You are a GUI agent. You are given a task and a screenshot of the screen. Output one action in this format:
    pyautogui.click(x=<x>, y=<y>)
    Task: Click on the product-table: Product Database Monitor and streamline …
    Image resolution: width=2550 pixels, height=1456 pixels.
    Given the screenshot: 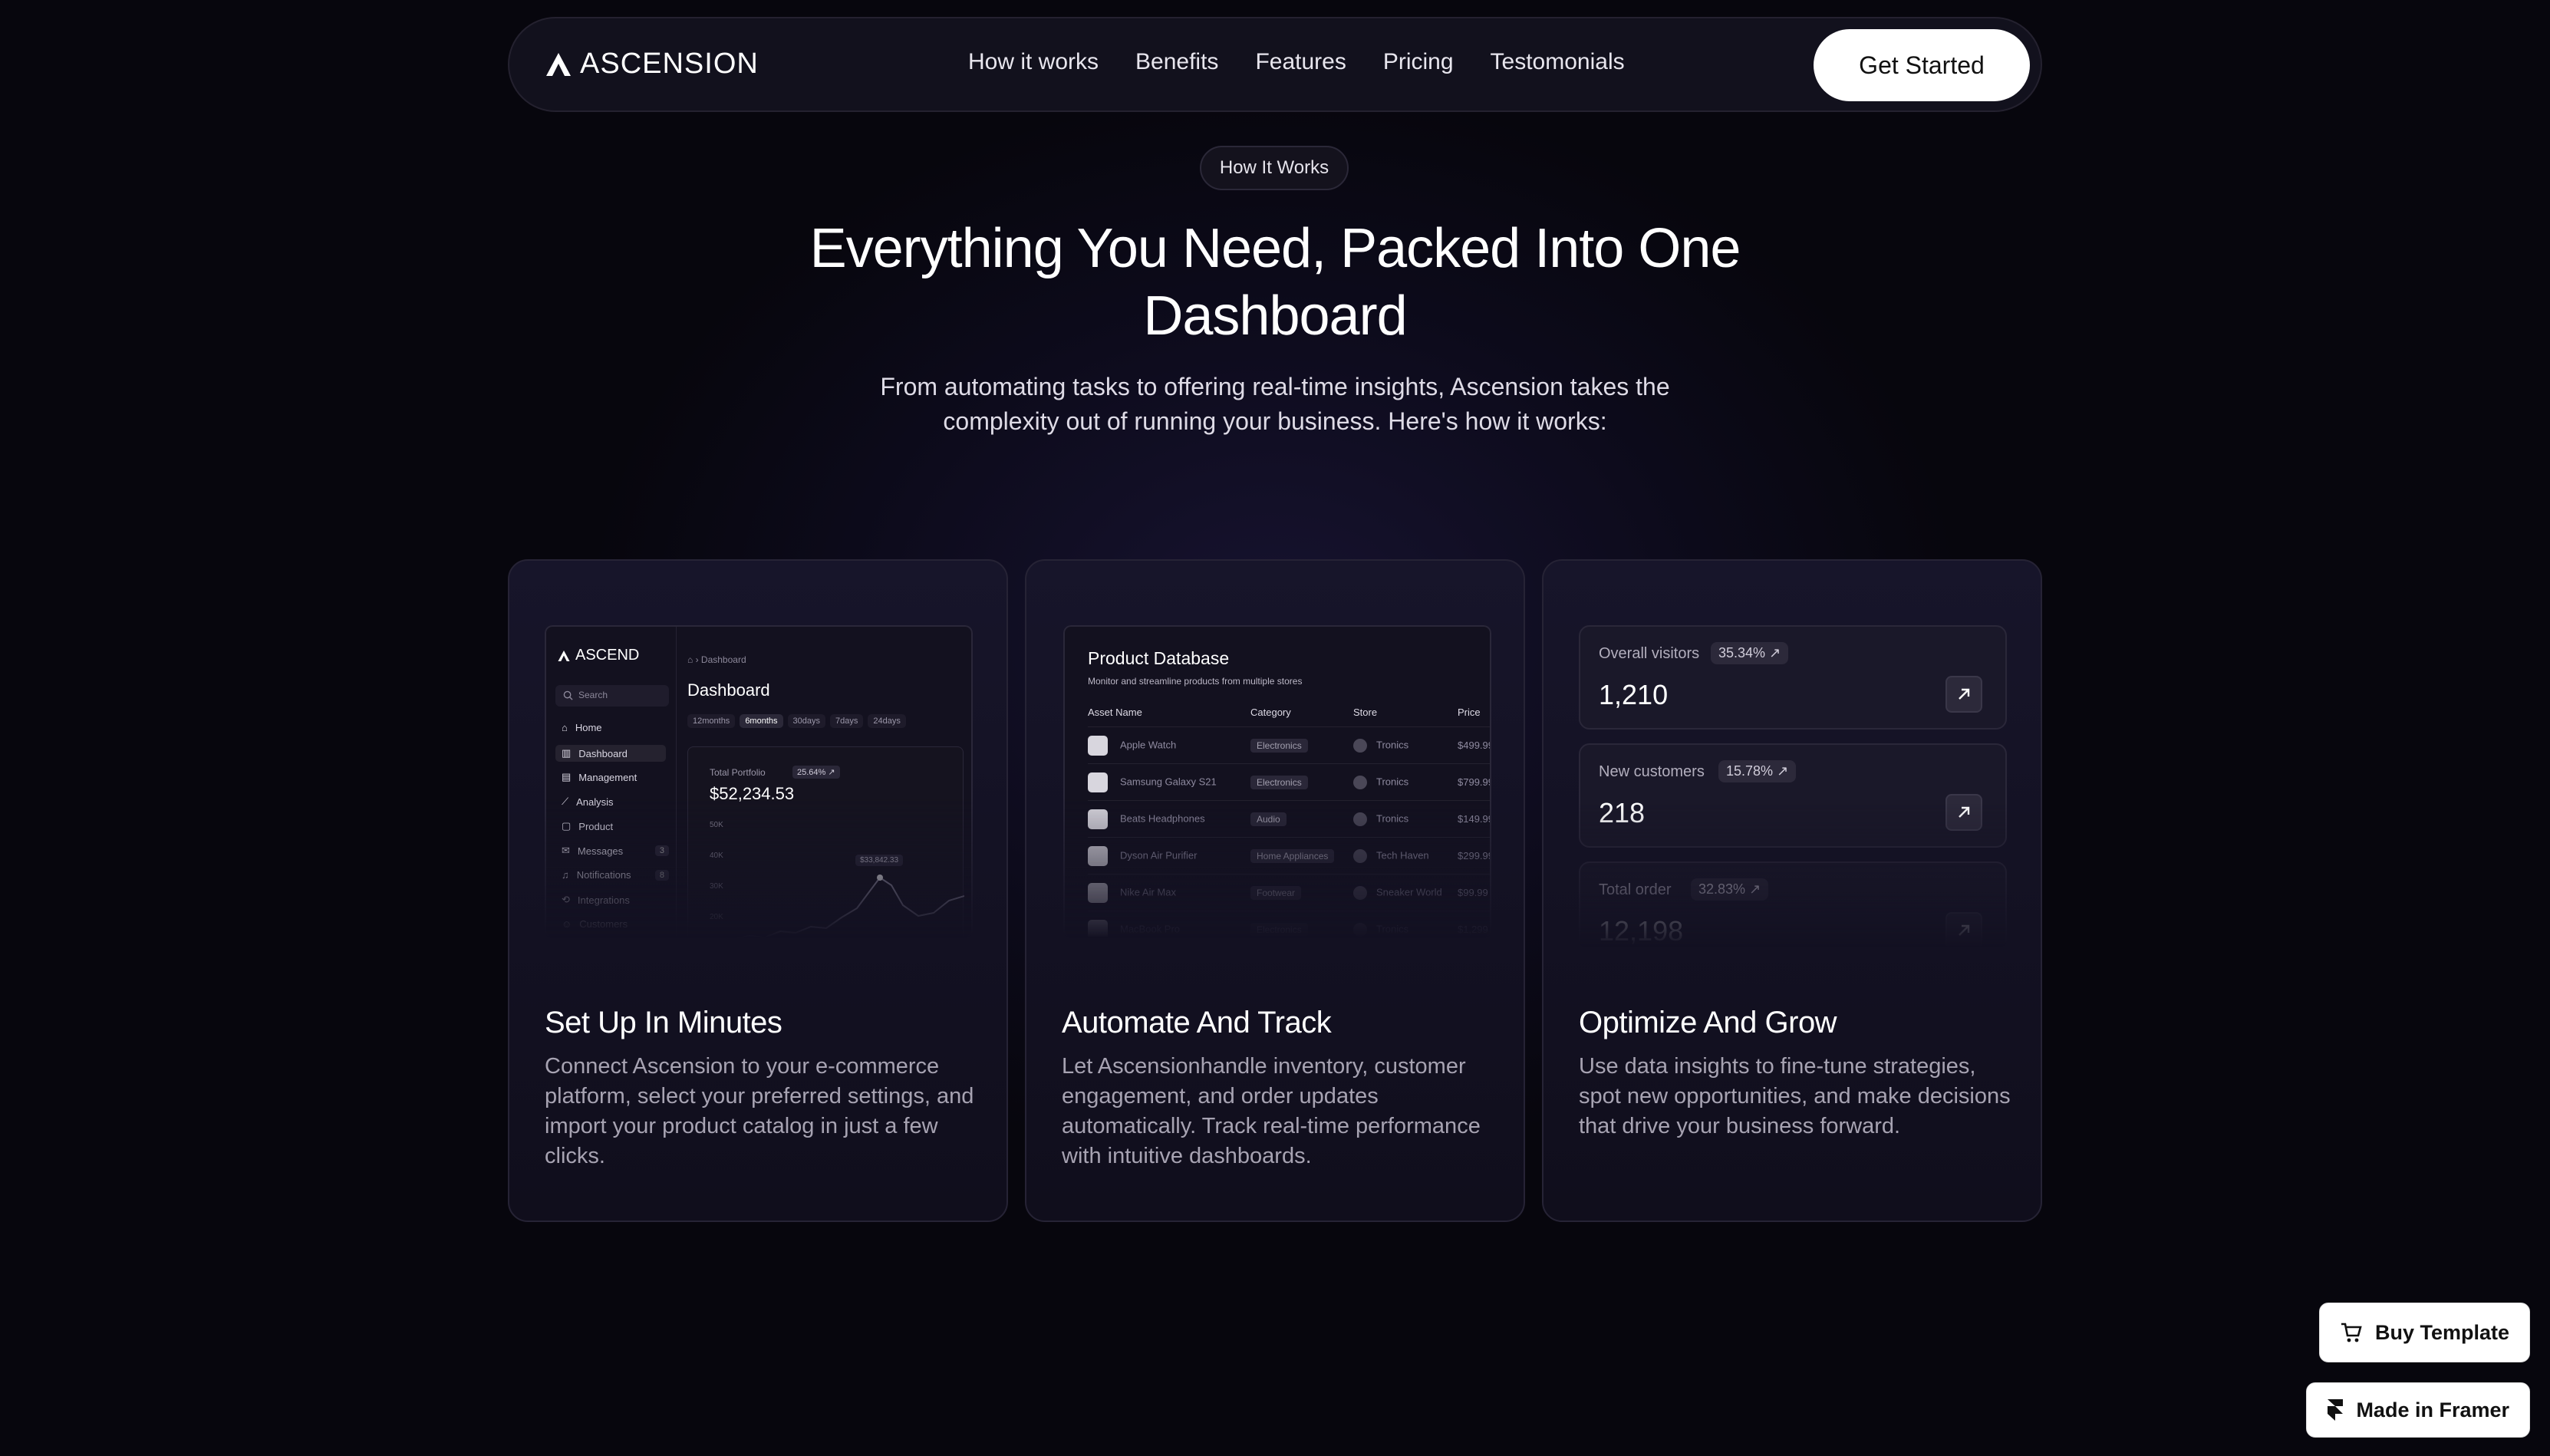 What is the action you would take?
    pyautogui.click(x=1277, y=781)
    